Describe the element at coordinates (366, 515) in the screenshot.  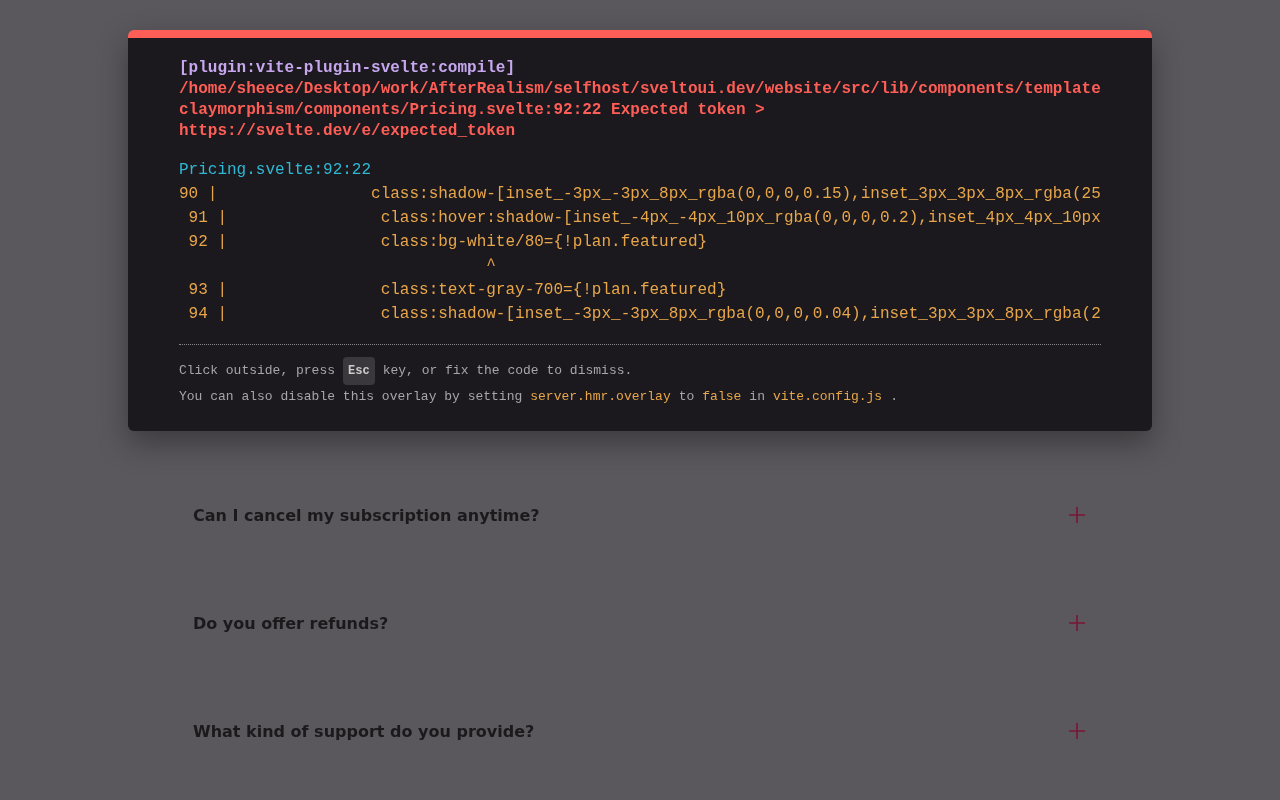
I see `faq-question: Can I cancel my subscription anytime?` at that location.